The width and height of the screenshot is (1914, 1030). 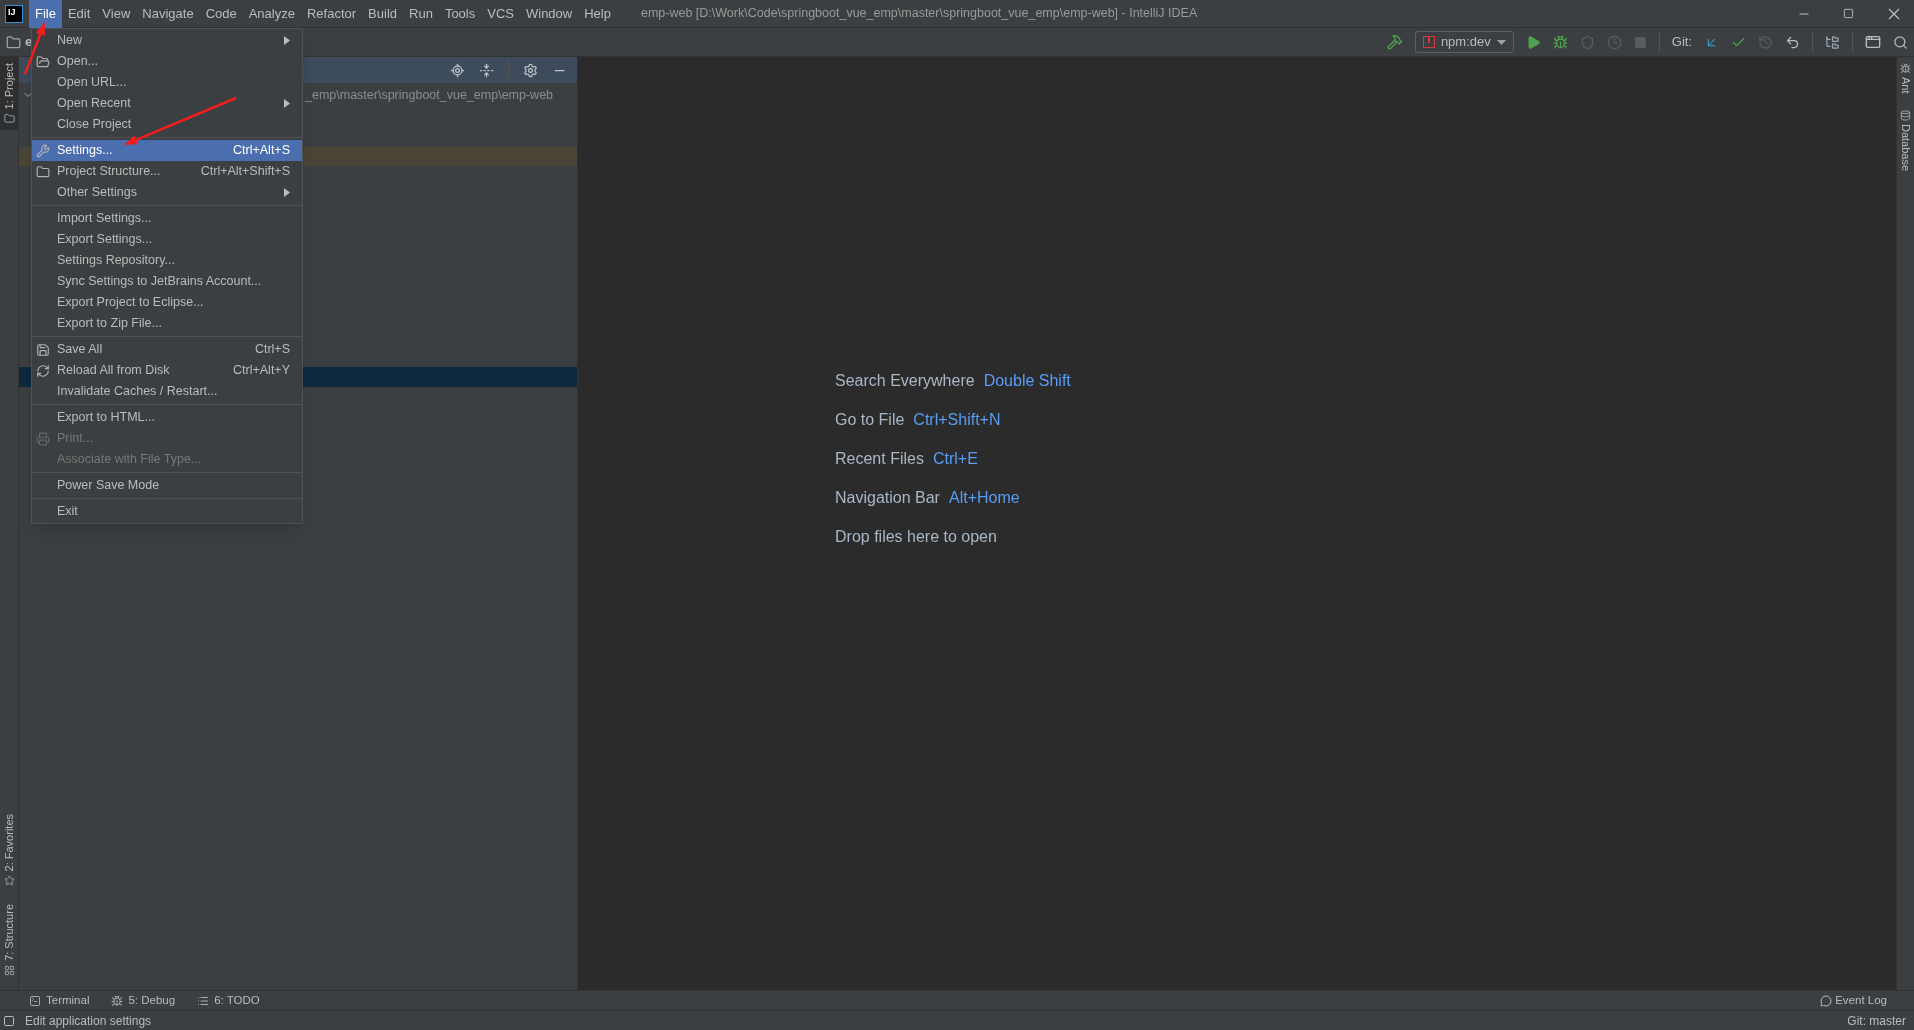 I want to click on hint-label: Go to File, so click(x=870, y=419).